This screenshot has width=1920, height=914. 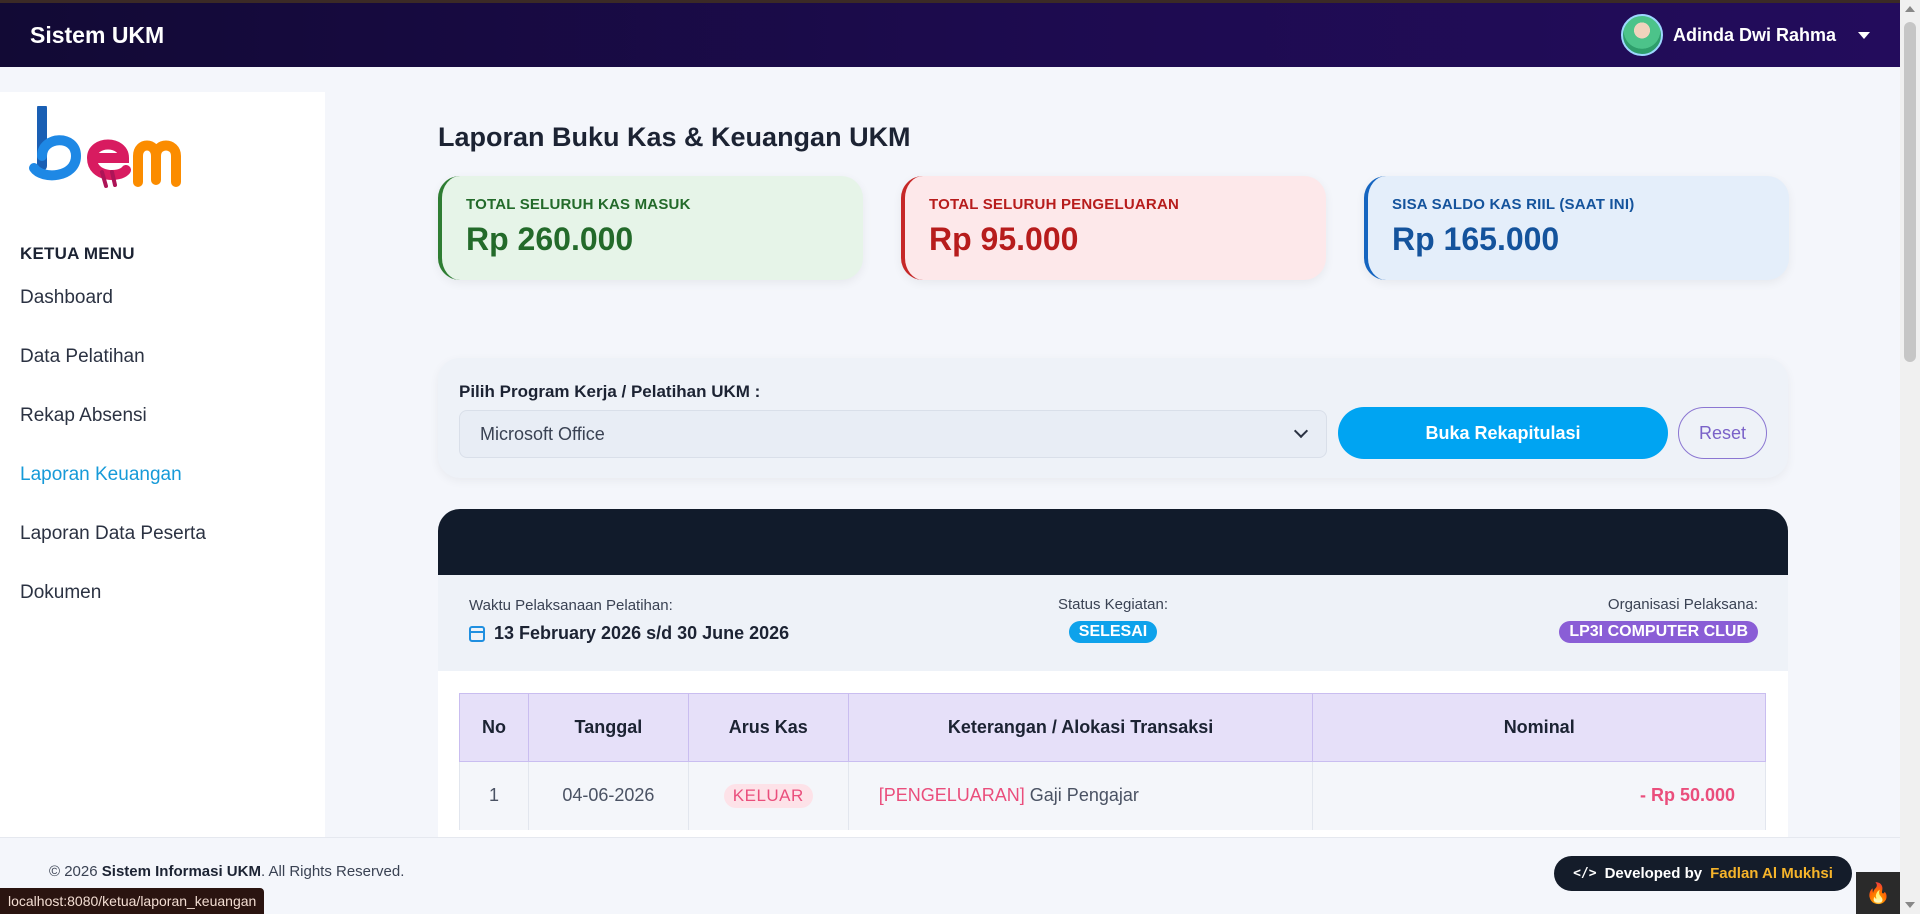 What do you see at coordinates (113, 311) in the screenshot?
I see `sidebar-item-dashboard: Dashboard` at bounding box center [113, 311].